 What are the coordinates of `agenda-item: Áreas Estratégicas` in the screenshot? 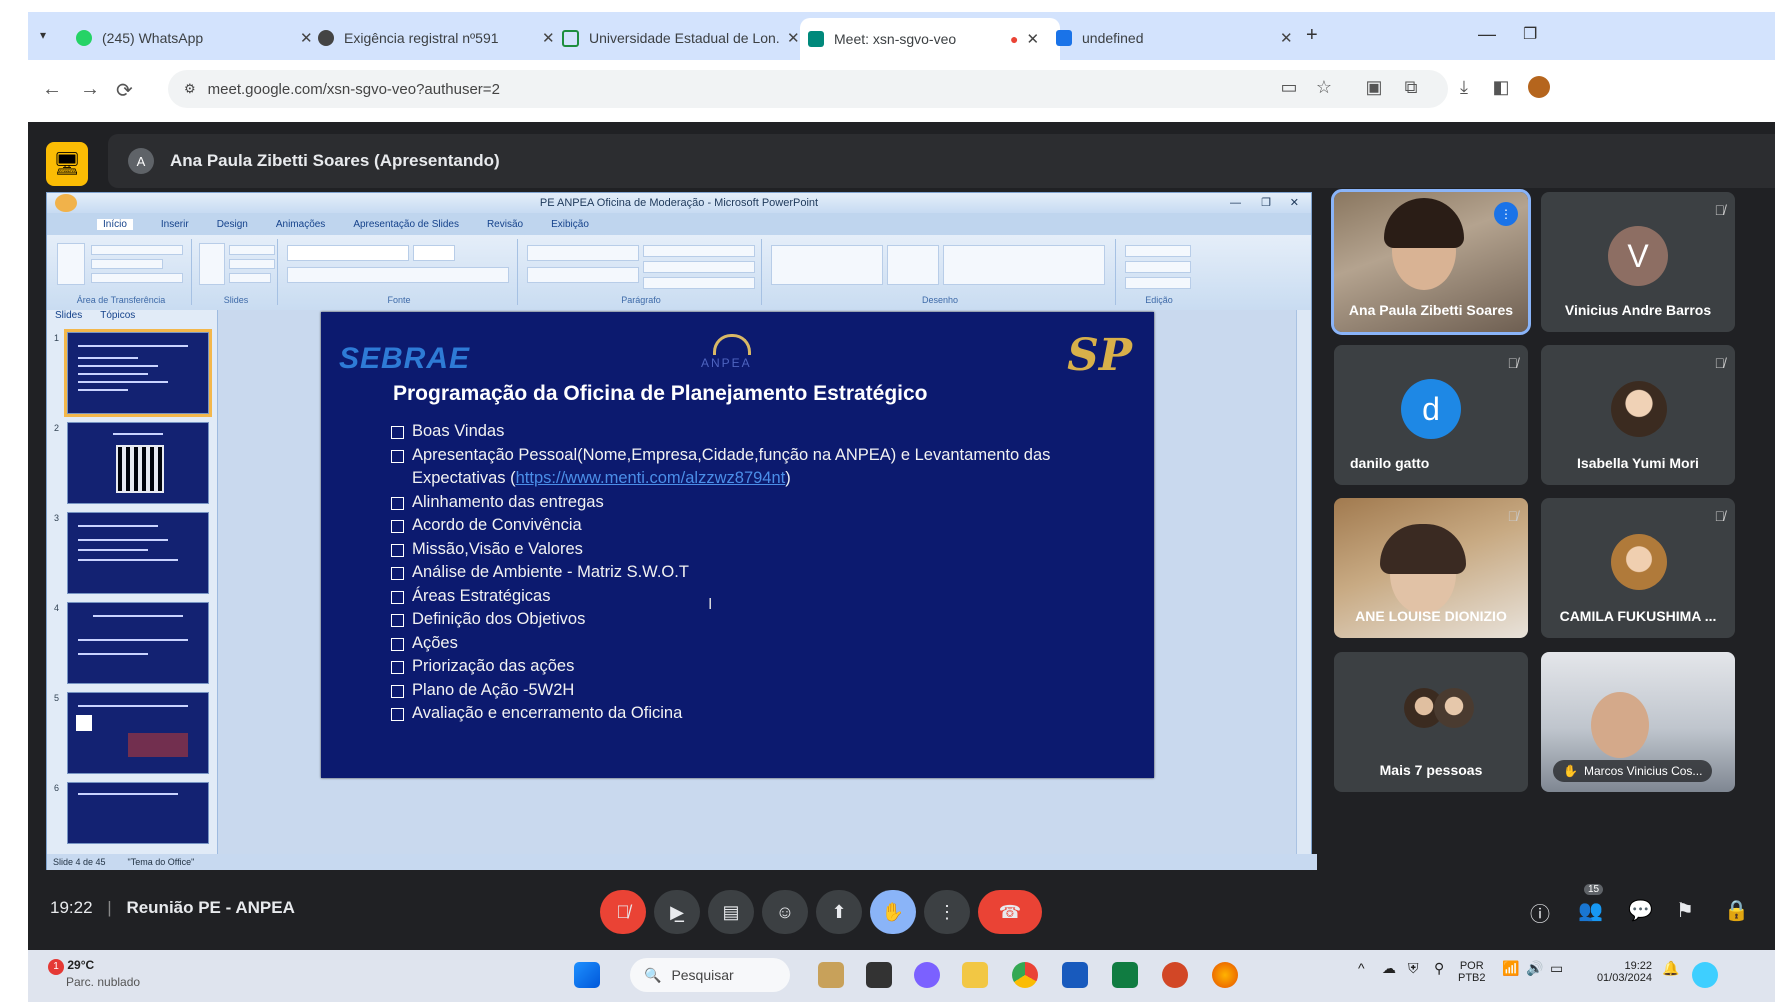 It's located at (741, 597).